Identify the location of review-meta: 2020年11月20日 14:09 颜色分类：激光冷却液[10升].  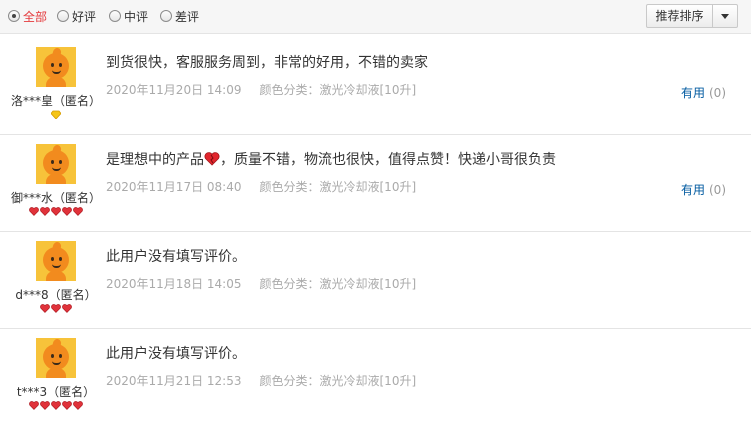
(261, 89).